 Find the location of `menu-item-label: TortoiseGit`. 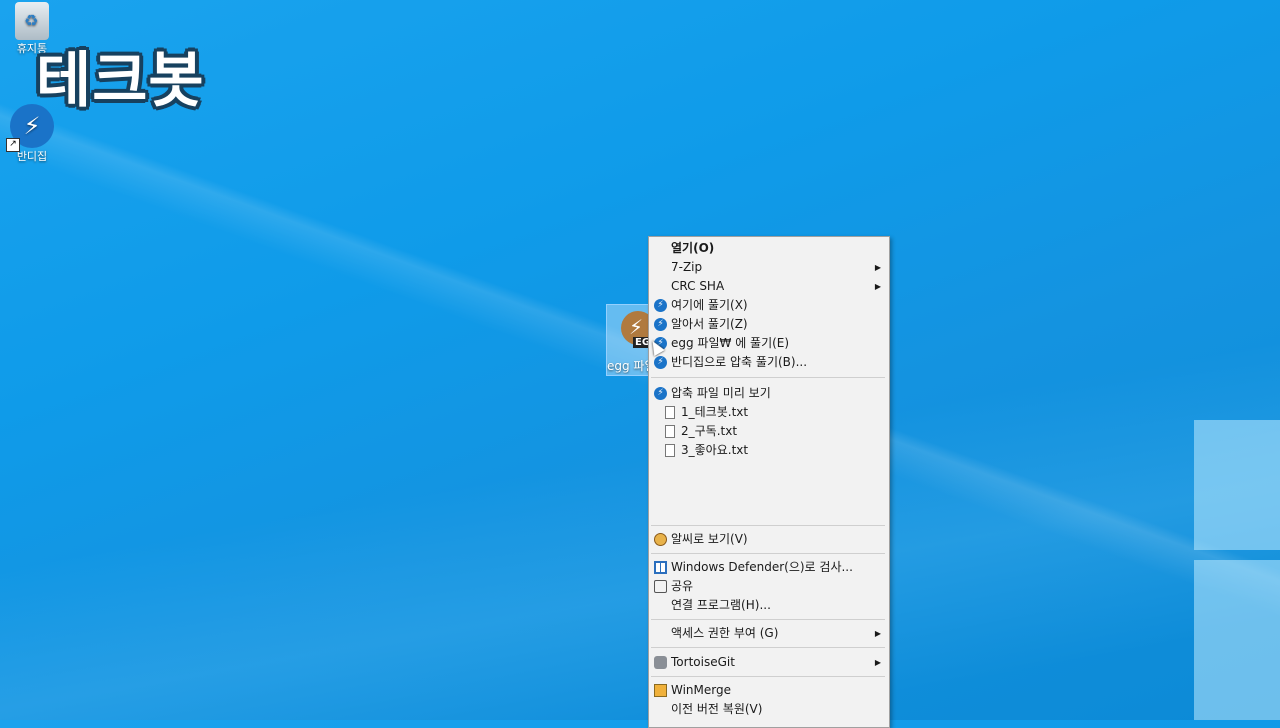

menu-item-label: TortoiseGit is located at coordinates (703, 662).